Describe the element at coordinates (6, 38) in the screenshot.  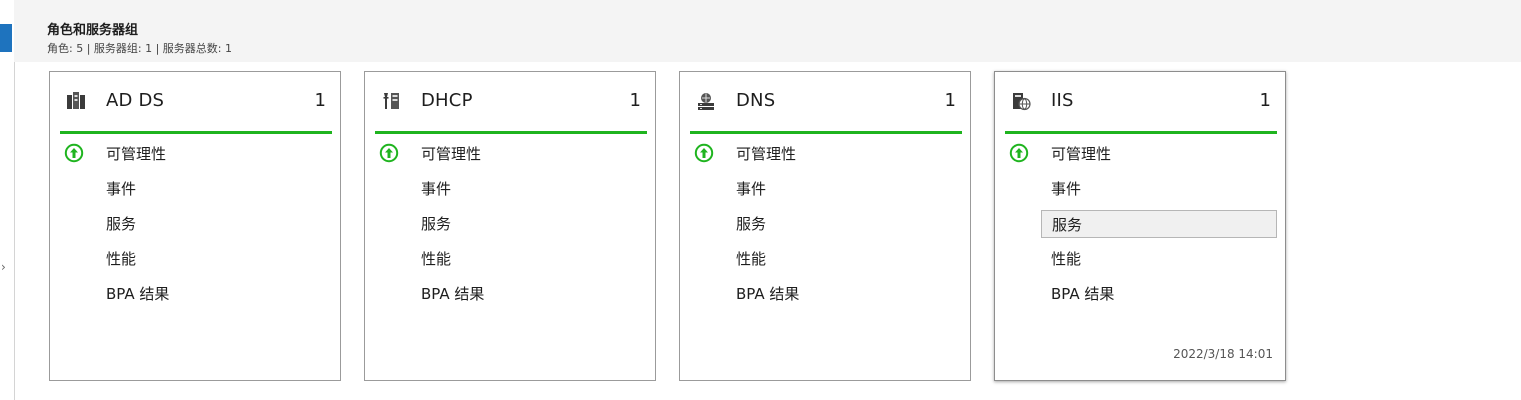
I see `nav-selection-indicator` at that location.